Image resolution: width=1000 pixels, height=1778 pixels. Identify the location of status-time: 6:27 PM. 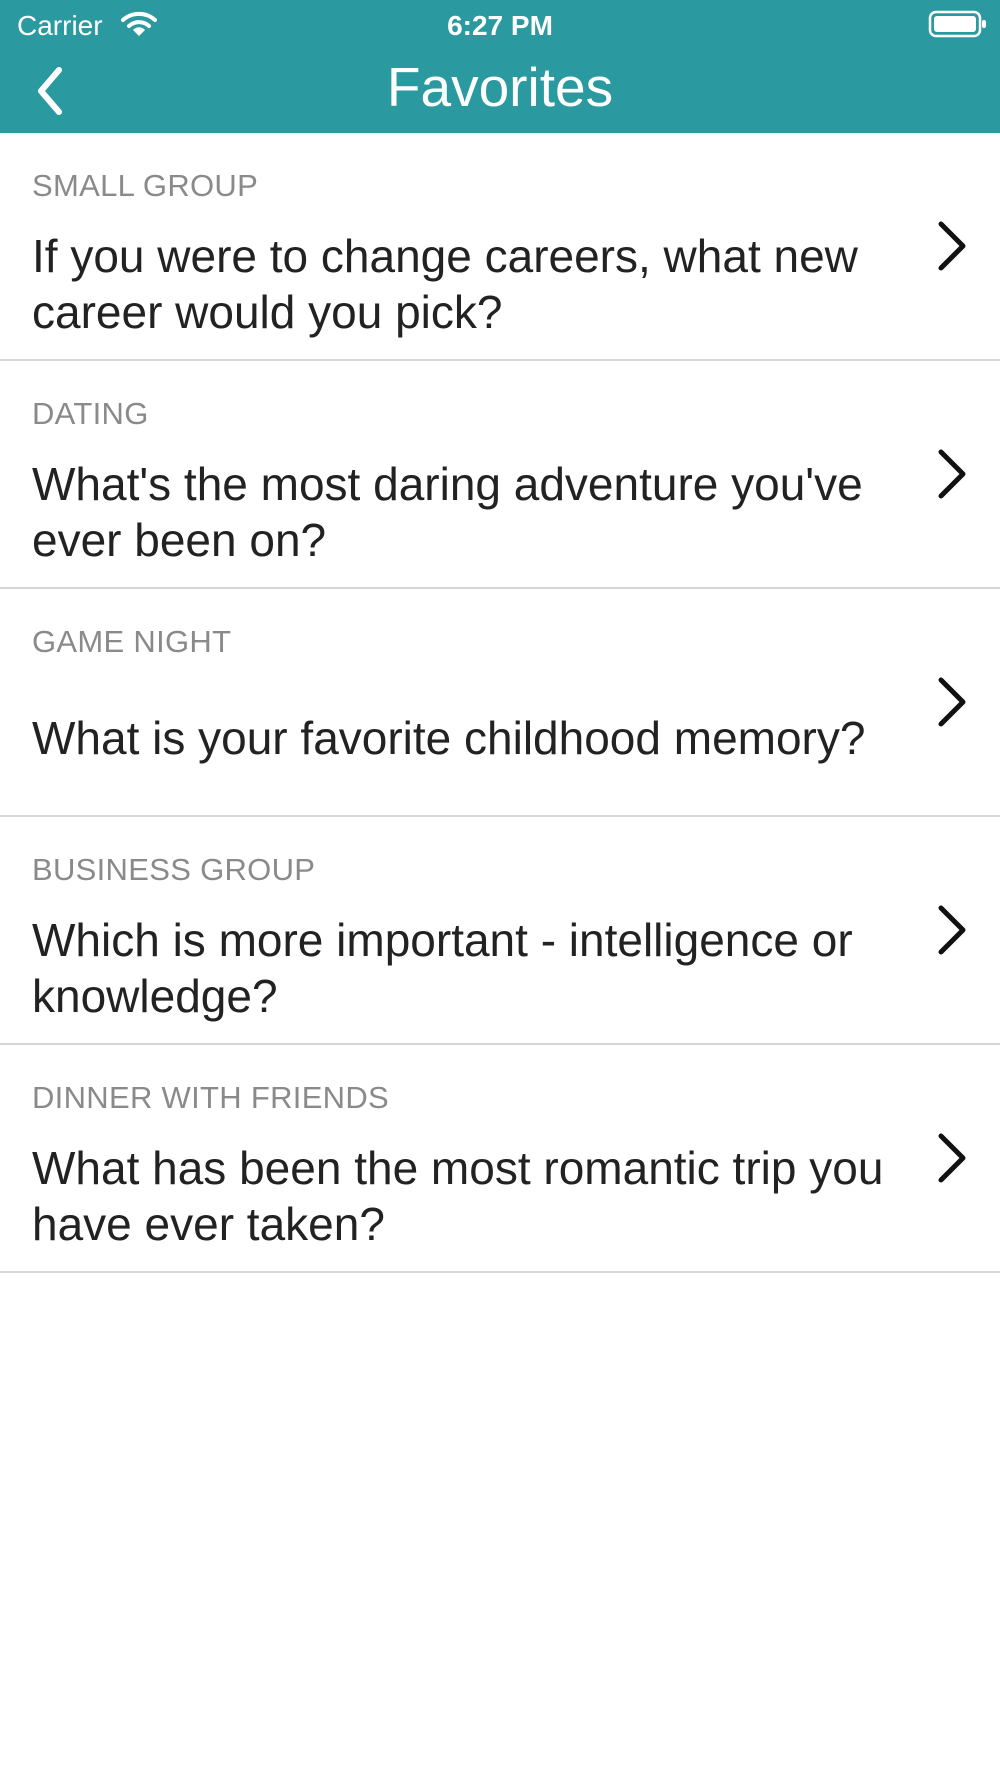
(500, 25).